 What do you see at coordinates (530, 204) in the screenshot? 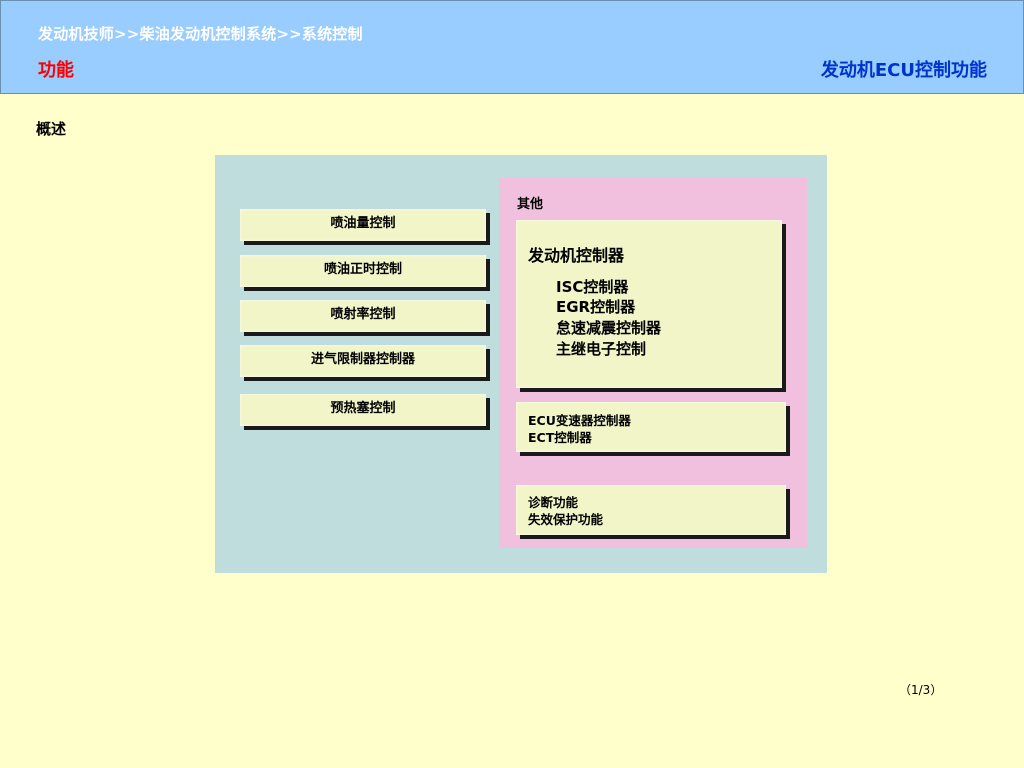
I see `other-panel-title: 其他` at bounding box center [530, 204].